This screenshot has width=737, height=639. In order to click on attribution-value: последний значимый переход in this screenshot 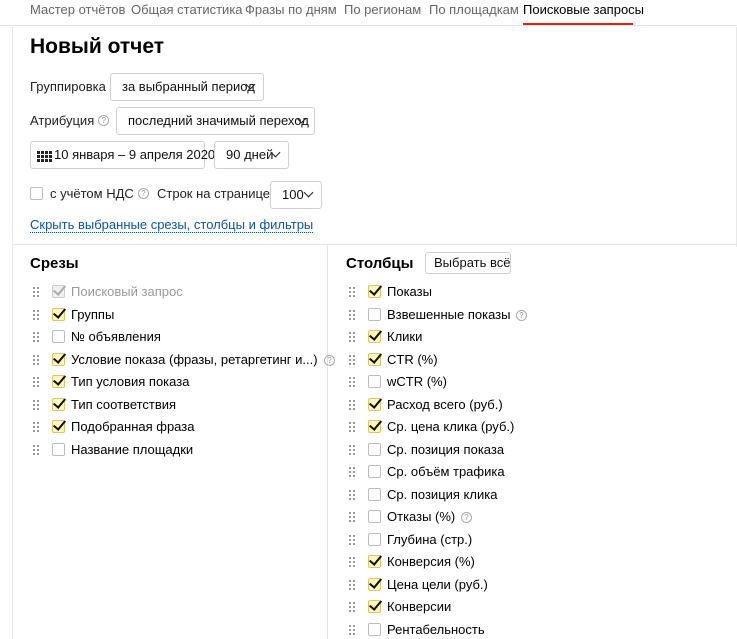, I will do `click(218, 120)`.